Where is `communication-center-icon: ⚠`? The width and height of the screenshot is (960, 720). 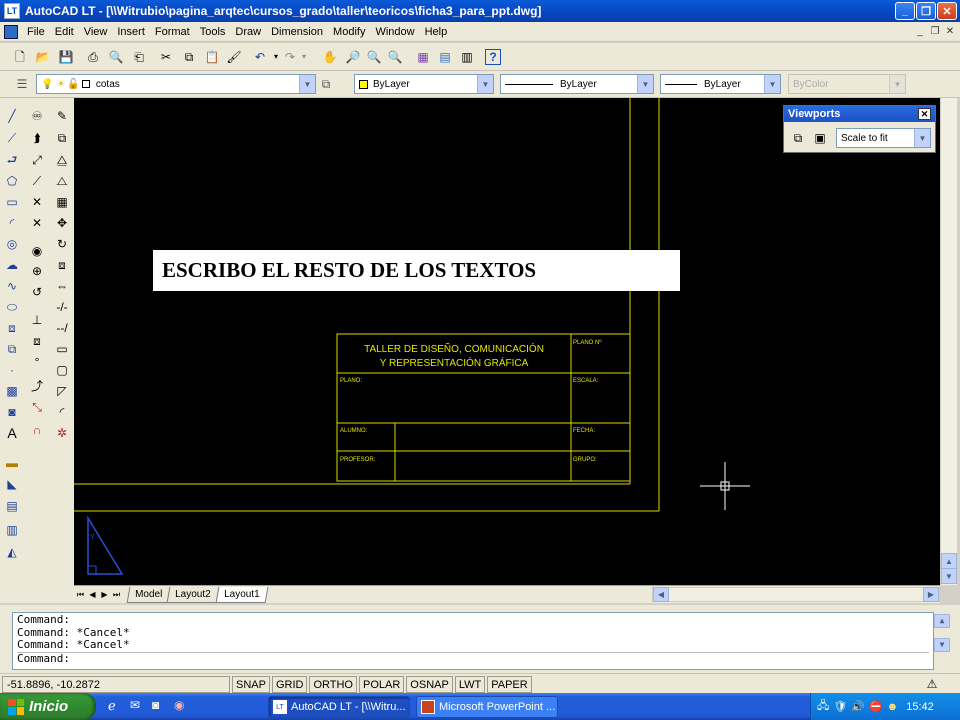 communication-center-icon: ⚠ is located at coordinates (932, 684).